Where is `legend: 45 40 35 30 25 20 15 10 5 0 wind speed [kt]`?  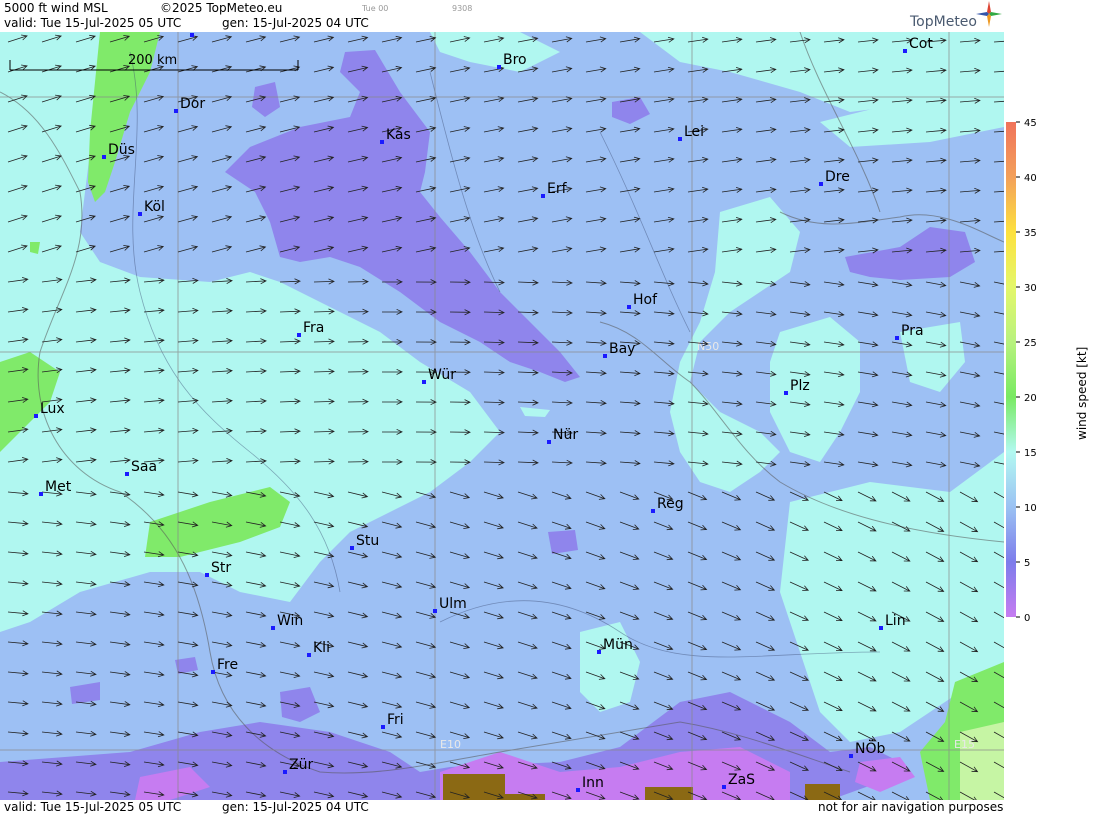
legend: 45 40 35 30 25 20 15 10 5 0 wind speed [kt] is located at coordinates (1049, 407).